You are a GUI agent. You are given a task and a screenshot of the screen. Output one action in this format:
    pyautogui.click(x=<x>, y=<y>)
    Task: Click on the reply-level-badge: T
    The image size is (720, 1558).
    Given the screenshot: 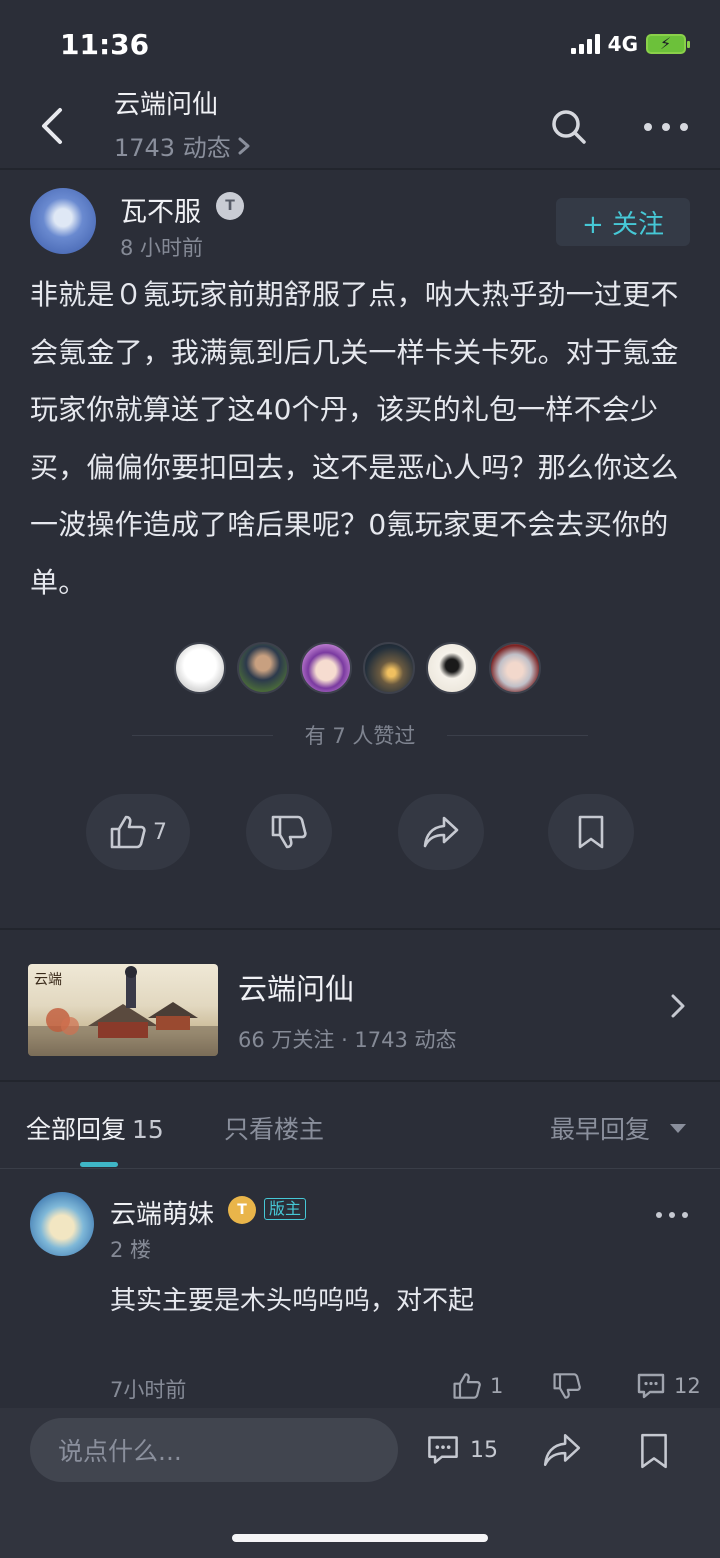 What is the action you would take?
    pyautogui.click(x=242, y=1210)
    